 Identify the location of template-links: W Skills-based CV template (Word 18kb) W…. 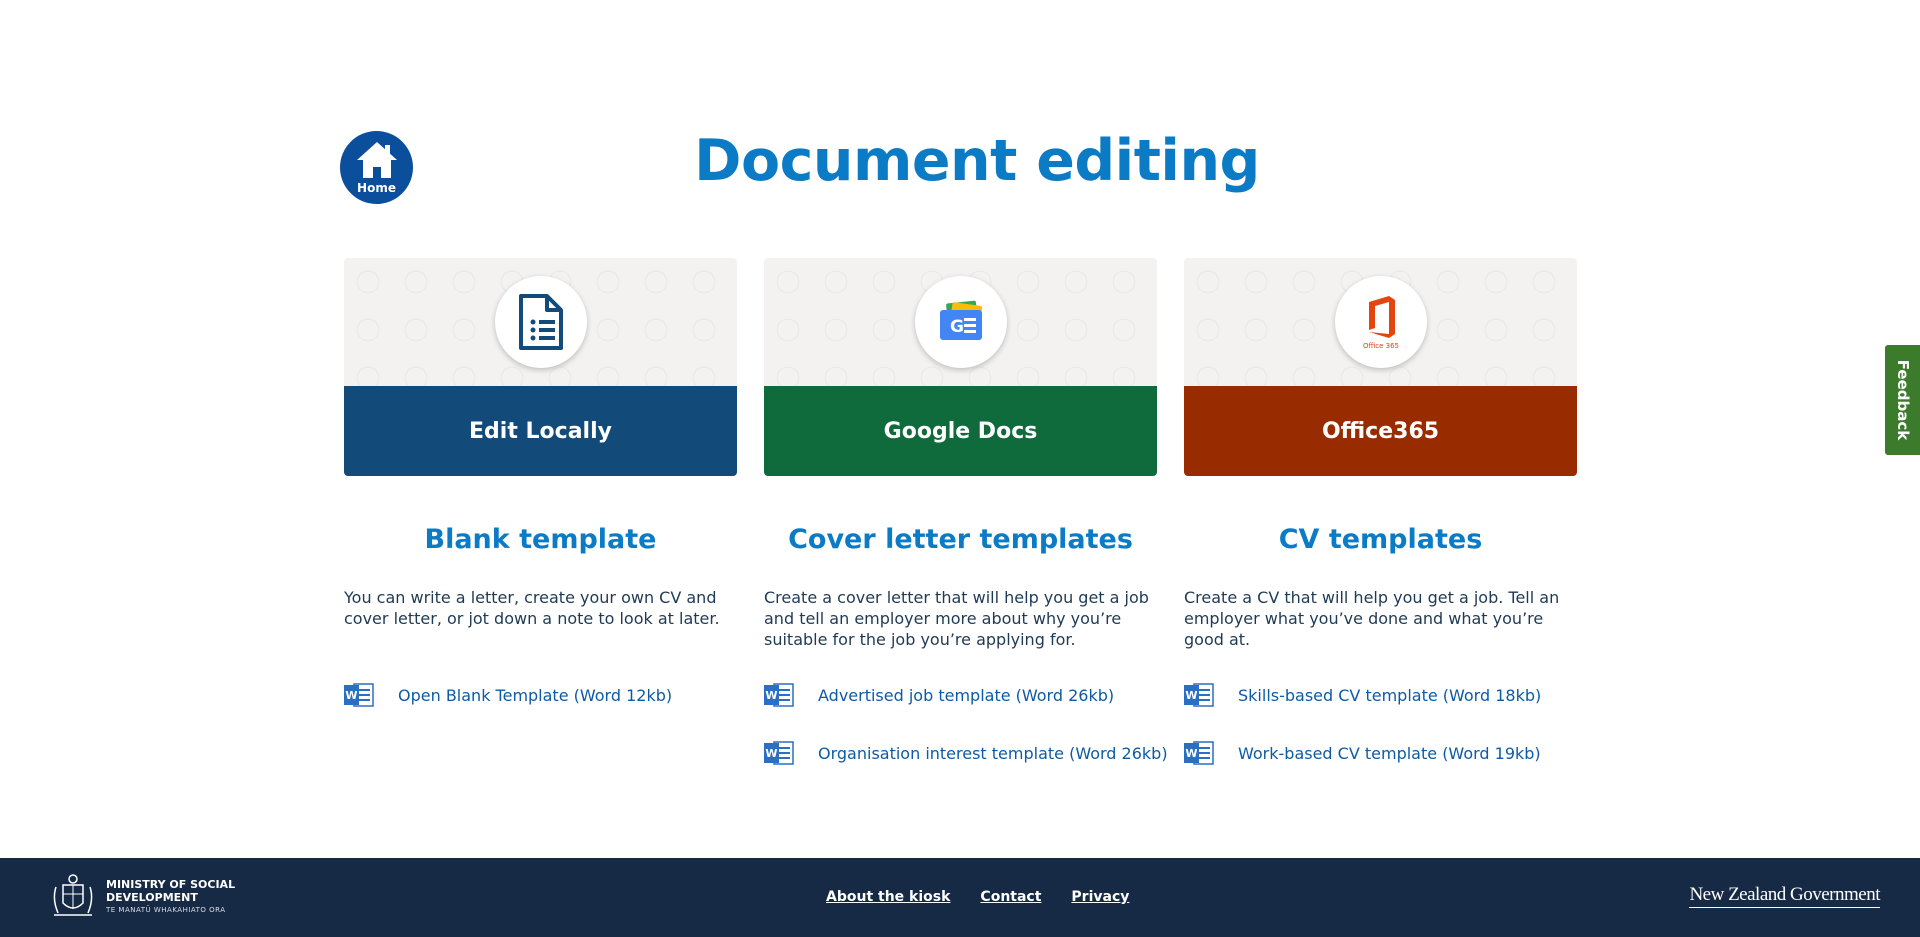
(1380, 724).